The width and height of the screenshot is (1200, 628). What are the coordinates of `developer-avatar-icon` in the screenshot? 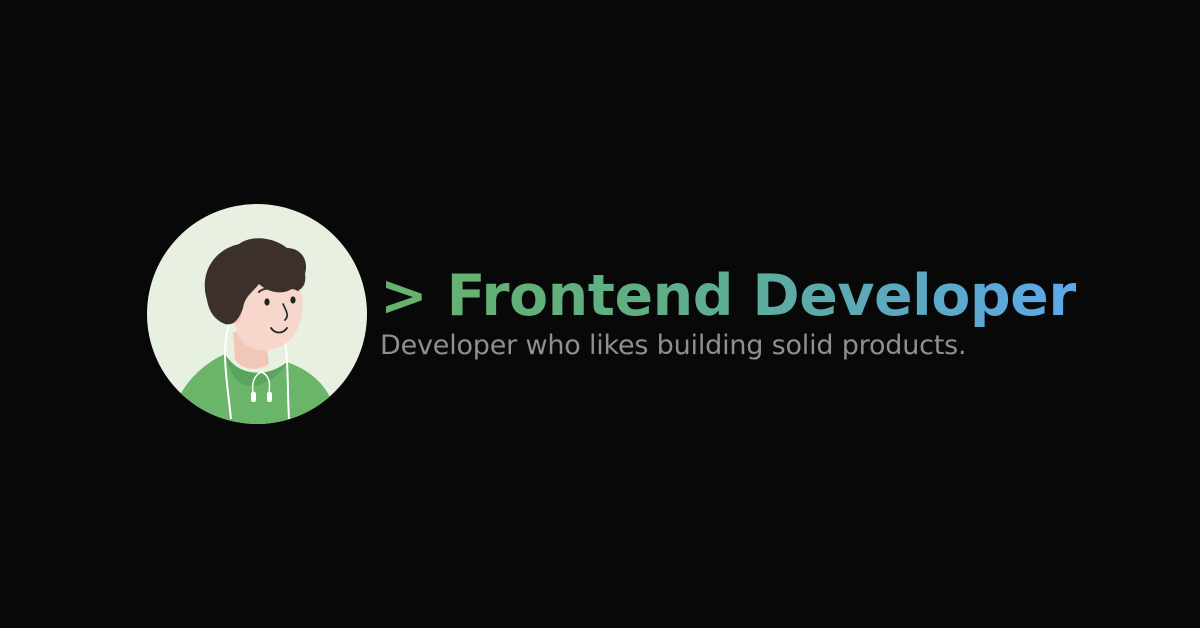 It's located at (257, 314).